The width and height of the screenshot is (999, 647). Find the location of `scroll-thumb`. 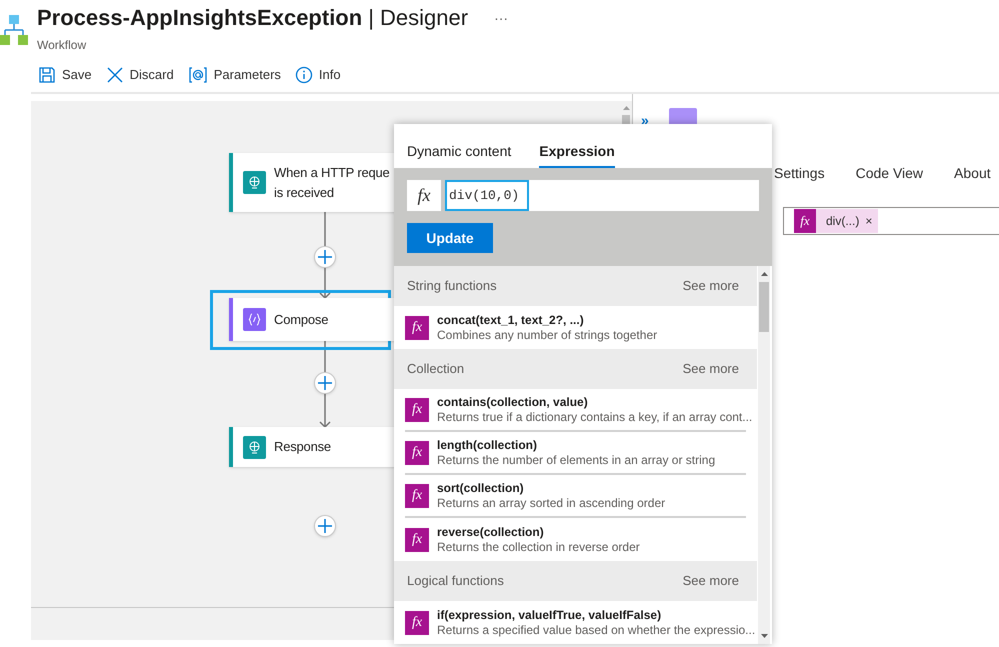

scroll-thumb is located at coordinates (764, 307).